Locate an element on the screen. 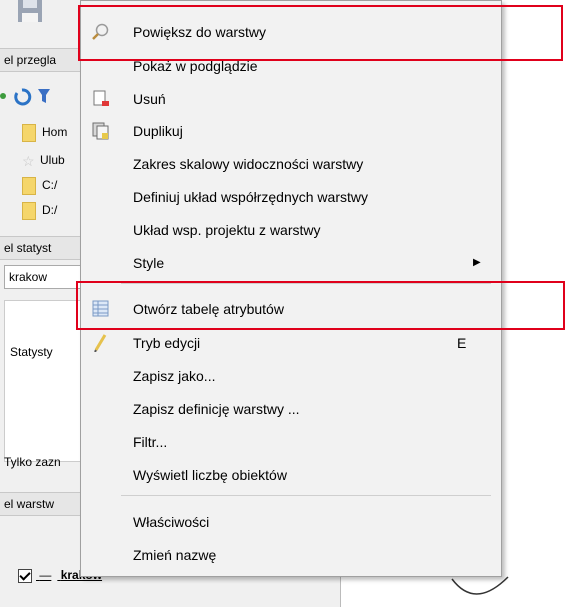 This screenshot has height=607, width=565. browser-item-home: Hom is located at coordinates (44, 132).